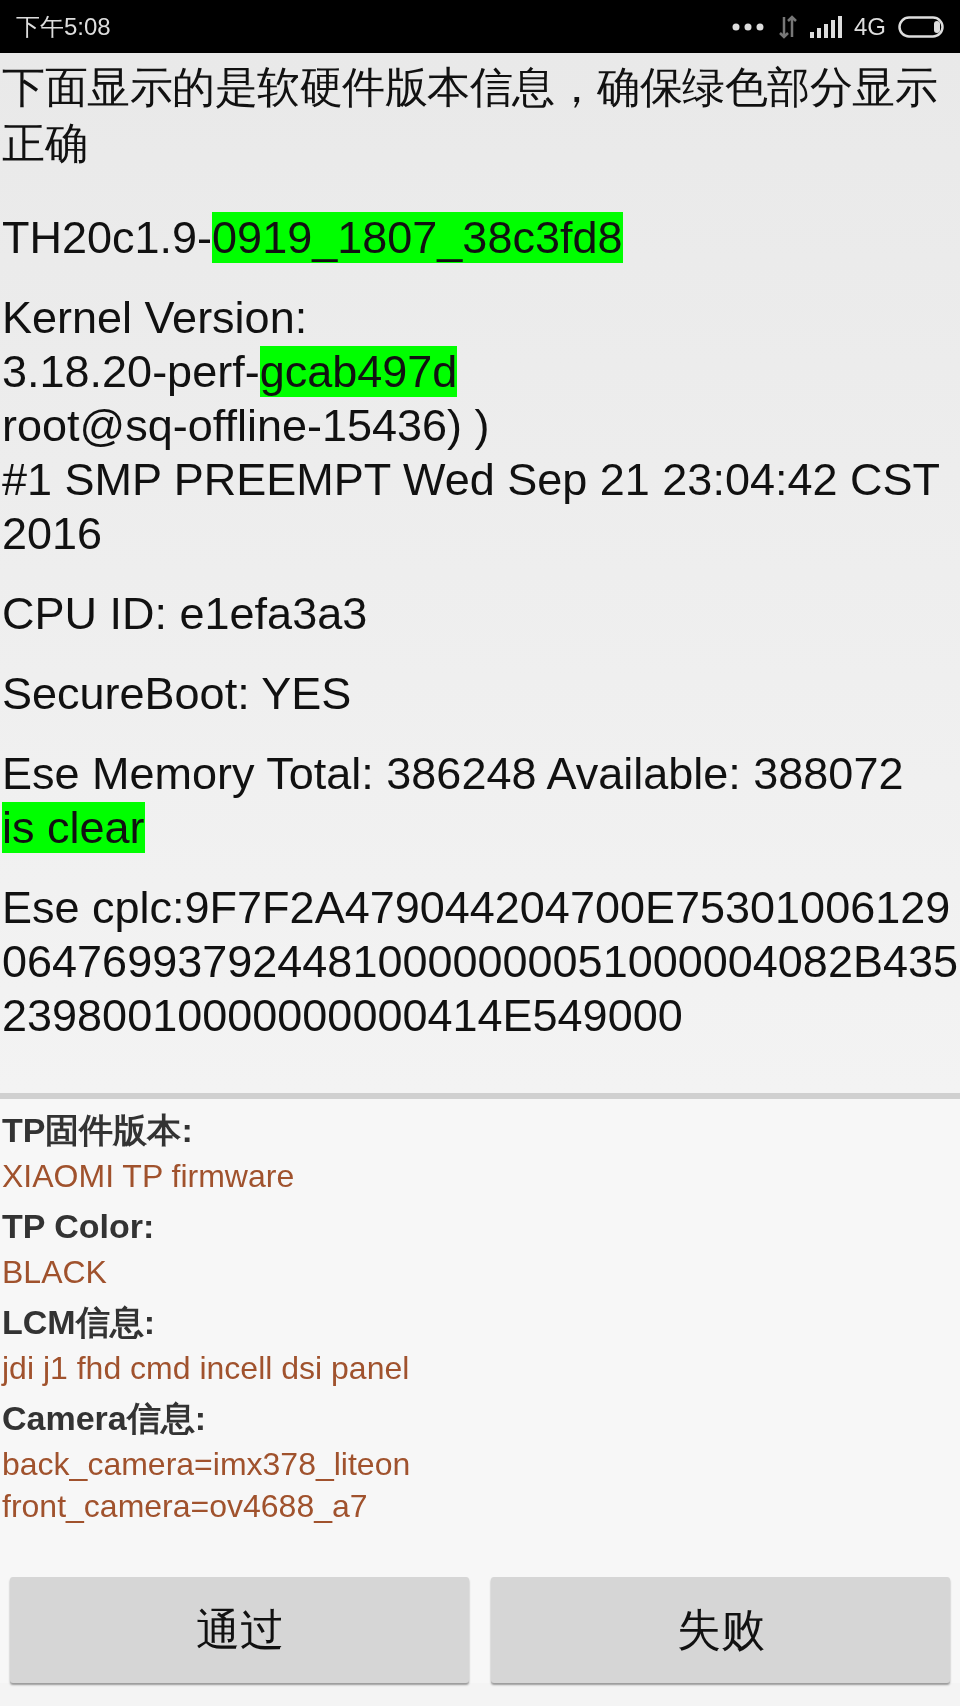 Image resolution: width=960 pixels, height=1706 pixels. I want to click on more-dots-icon, so click(749, 26).